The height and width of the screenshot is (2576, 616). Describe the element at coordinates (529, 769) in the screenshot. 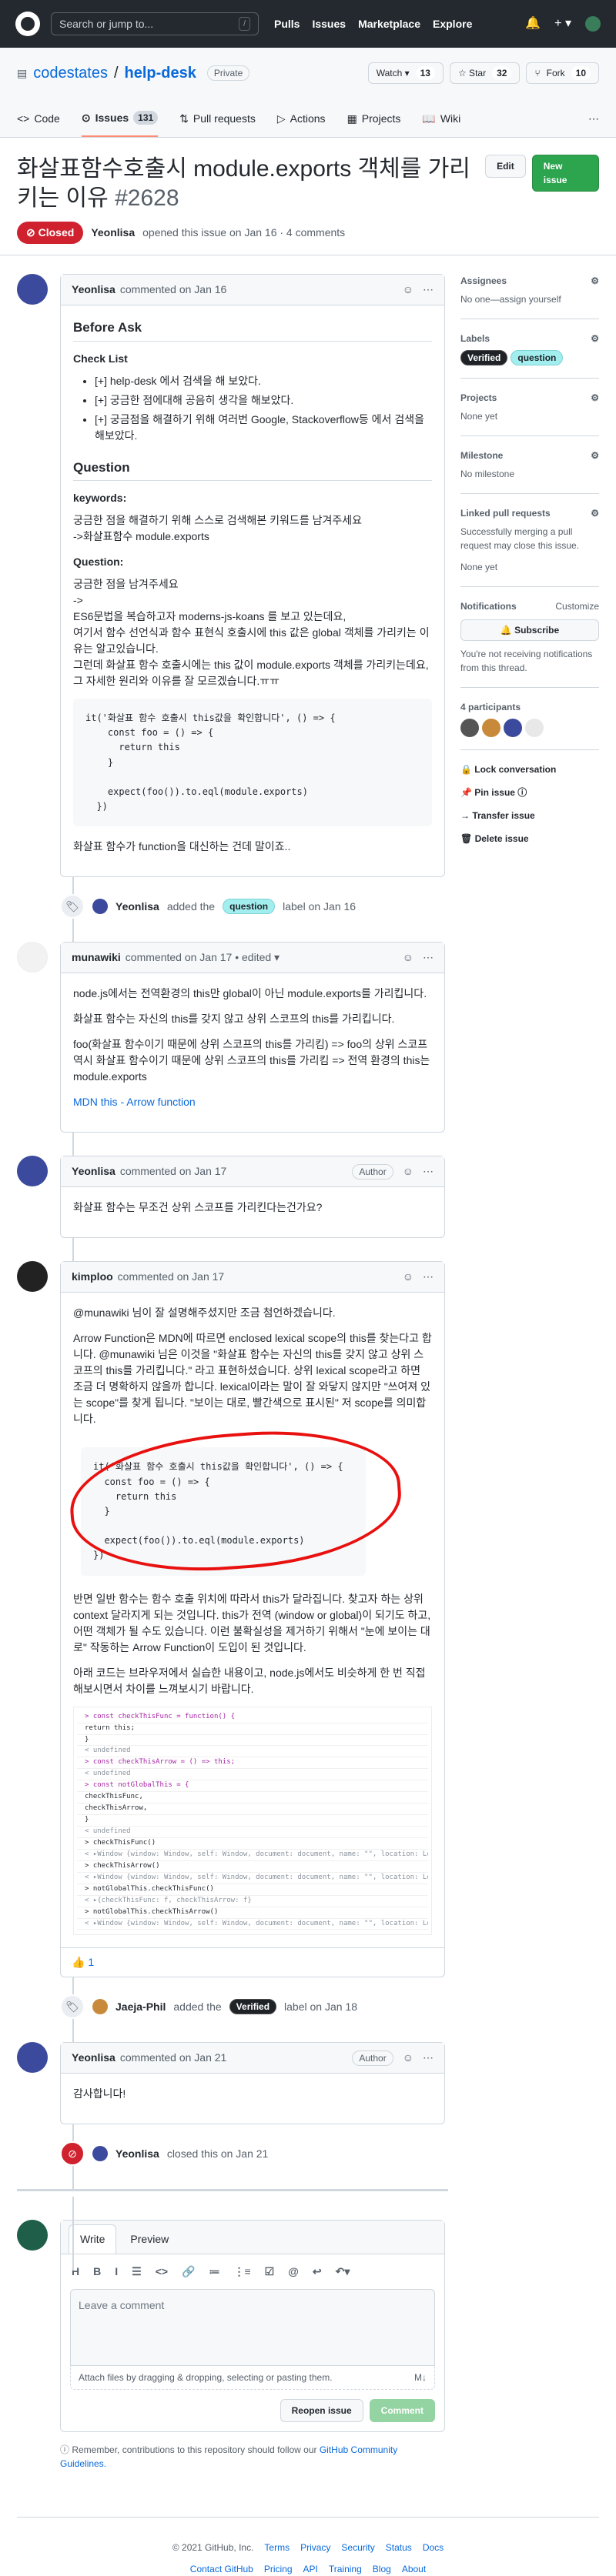

I see `lock-conversation-button: 🔒 Lock conversation` at that location.